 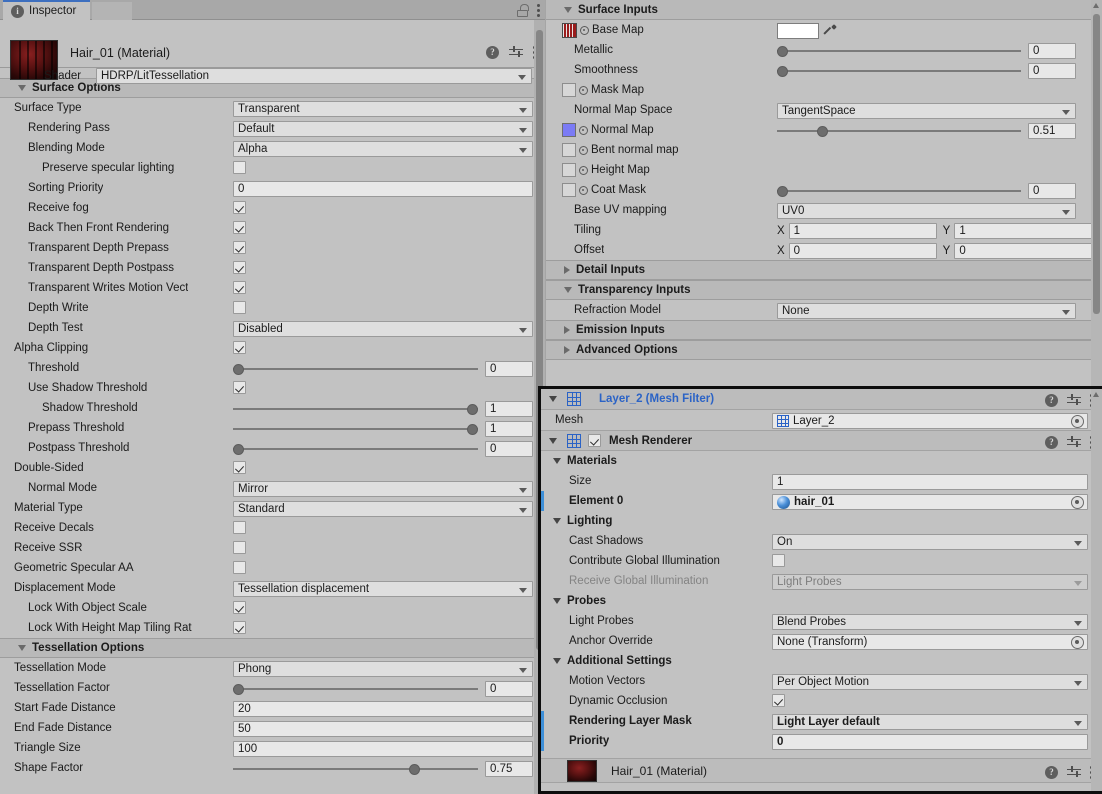 I want to click on shader-dropdown: HDRP/LitTessellation, so click(x=314, y=76).